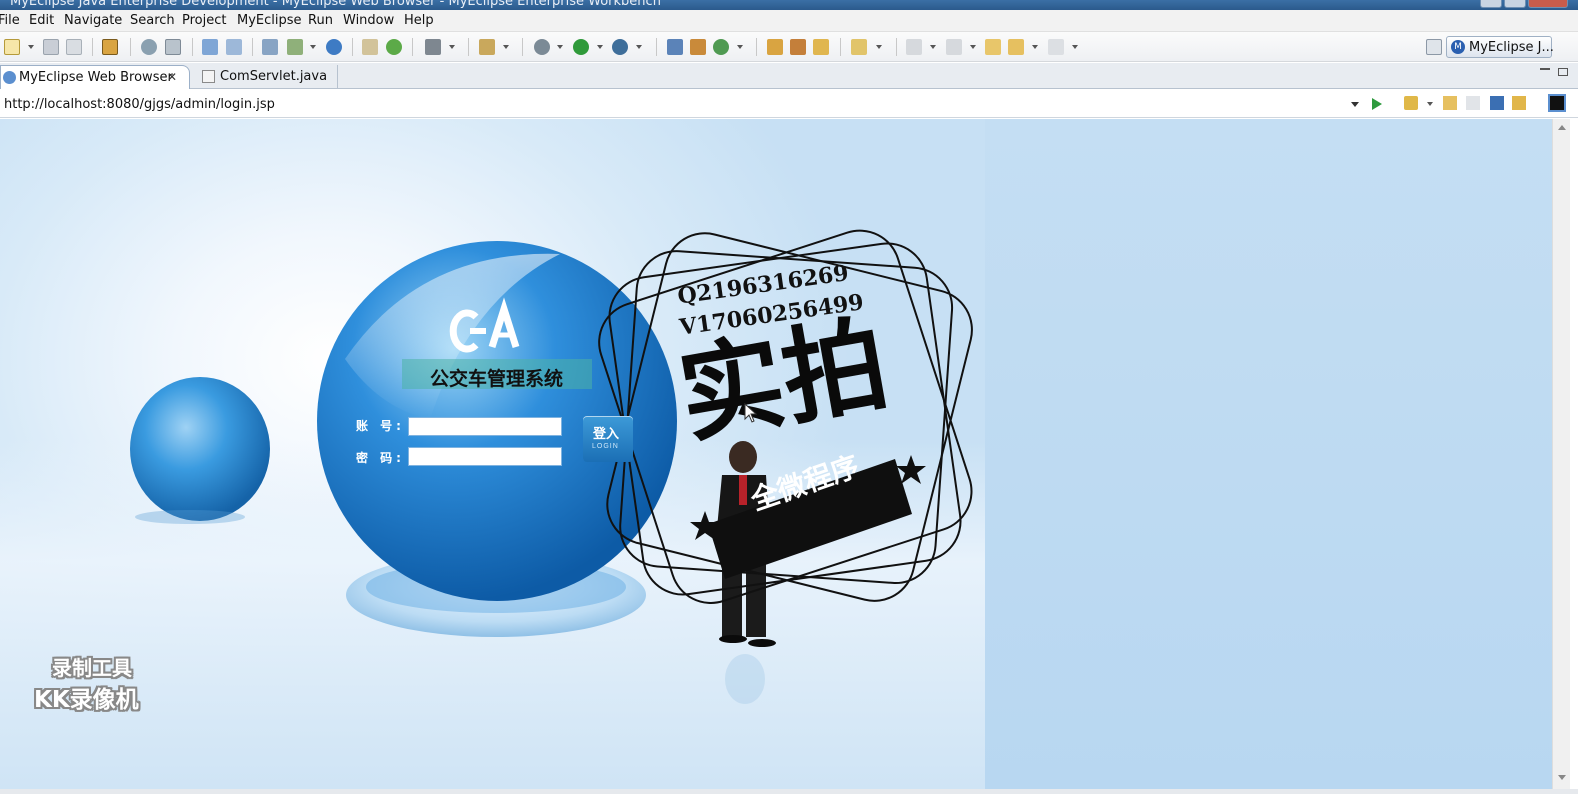 The image size is (1578, 794). What do you see at coordinates (879, 47) in the screenshot?
I see `search-dropdown-icon` at bounding box center [879, 47].